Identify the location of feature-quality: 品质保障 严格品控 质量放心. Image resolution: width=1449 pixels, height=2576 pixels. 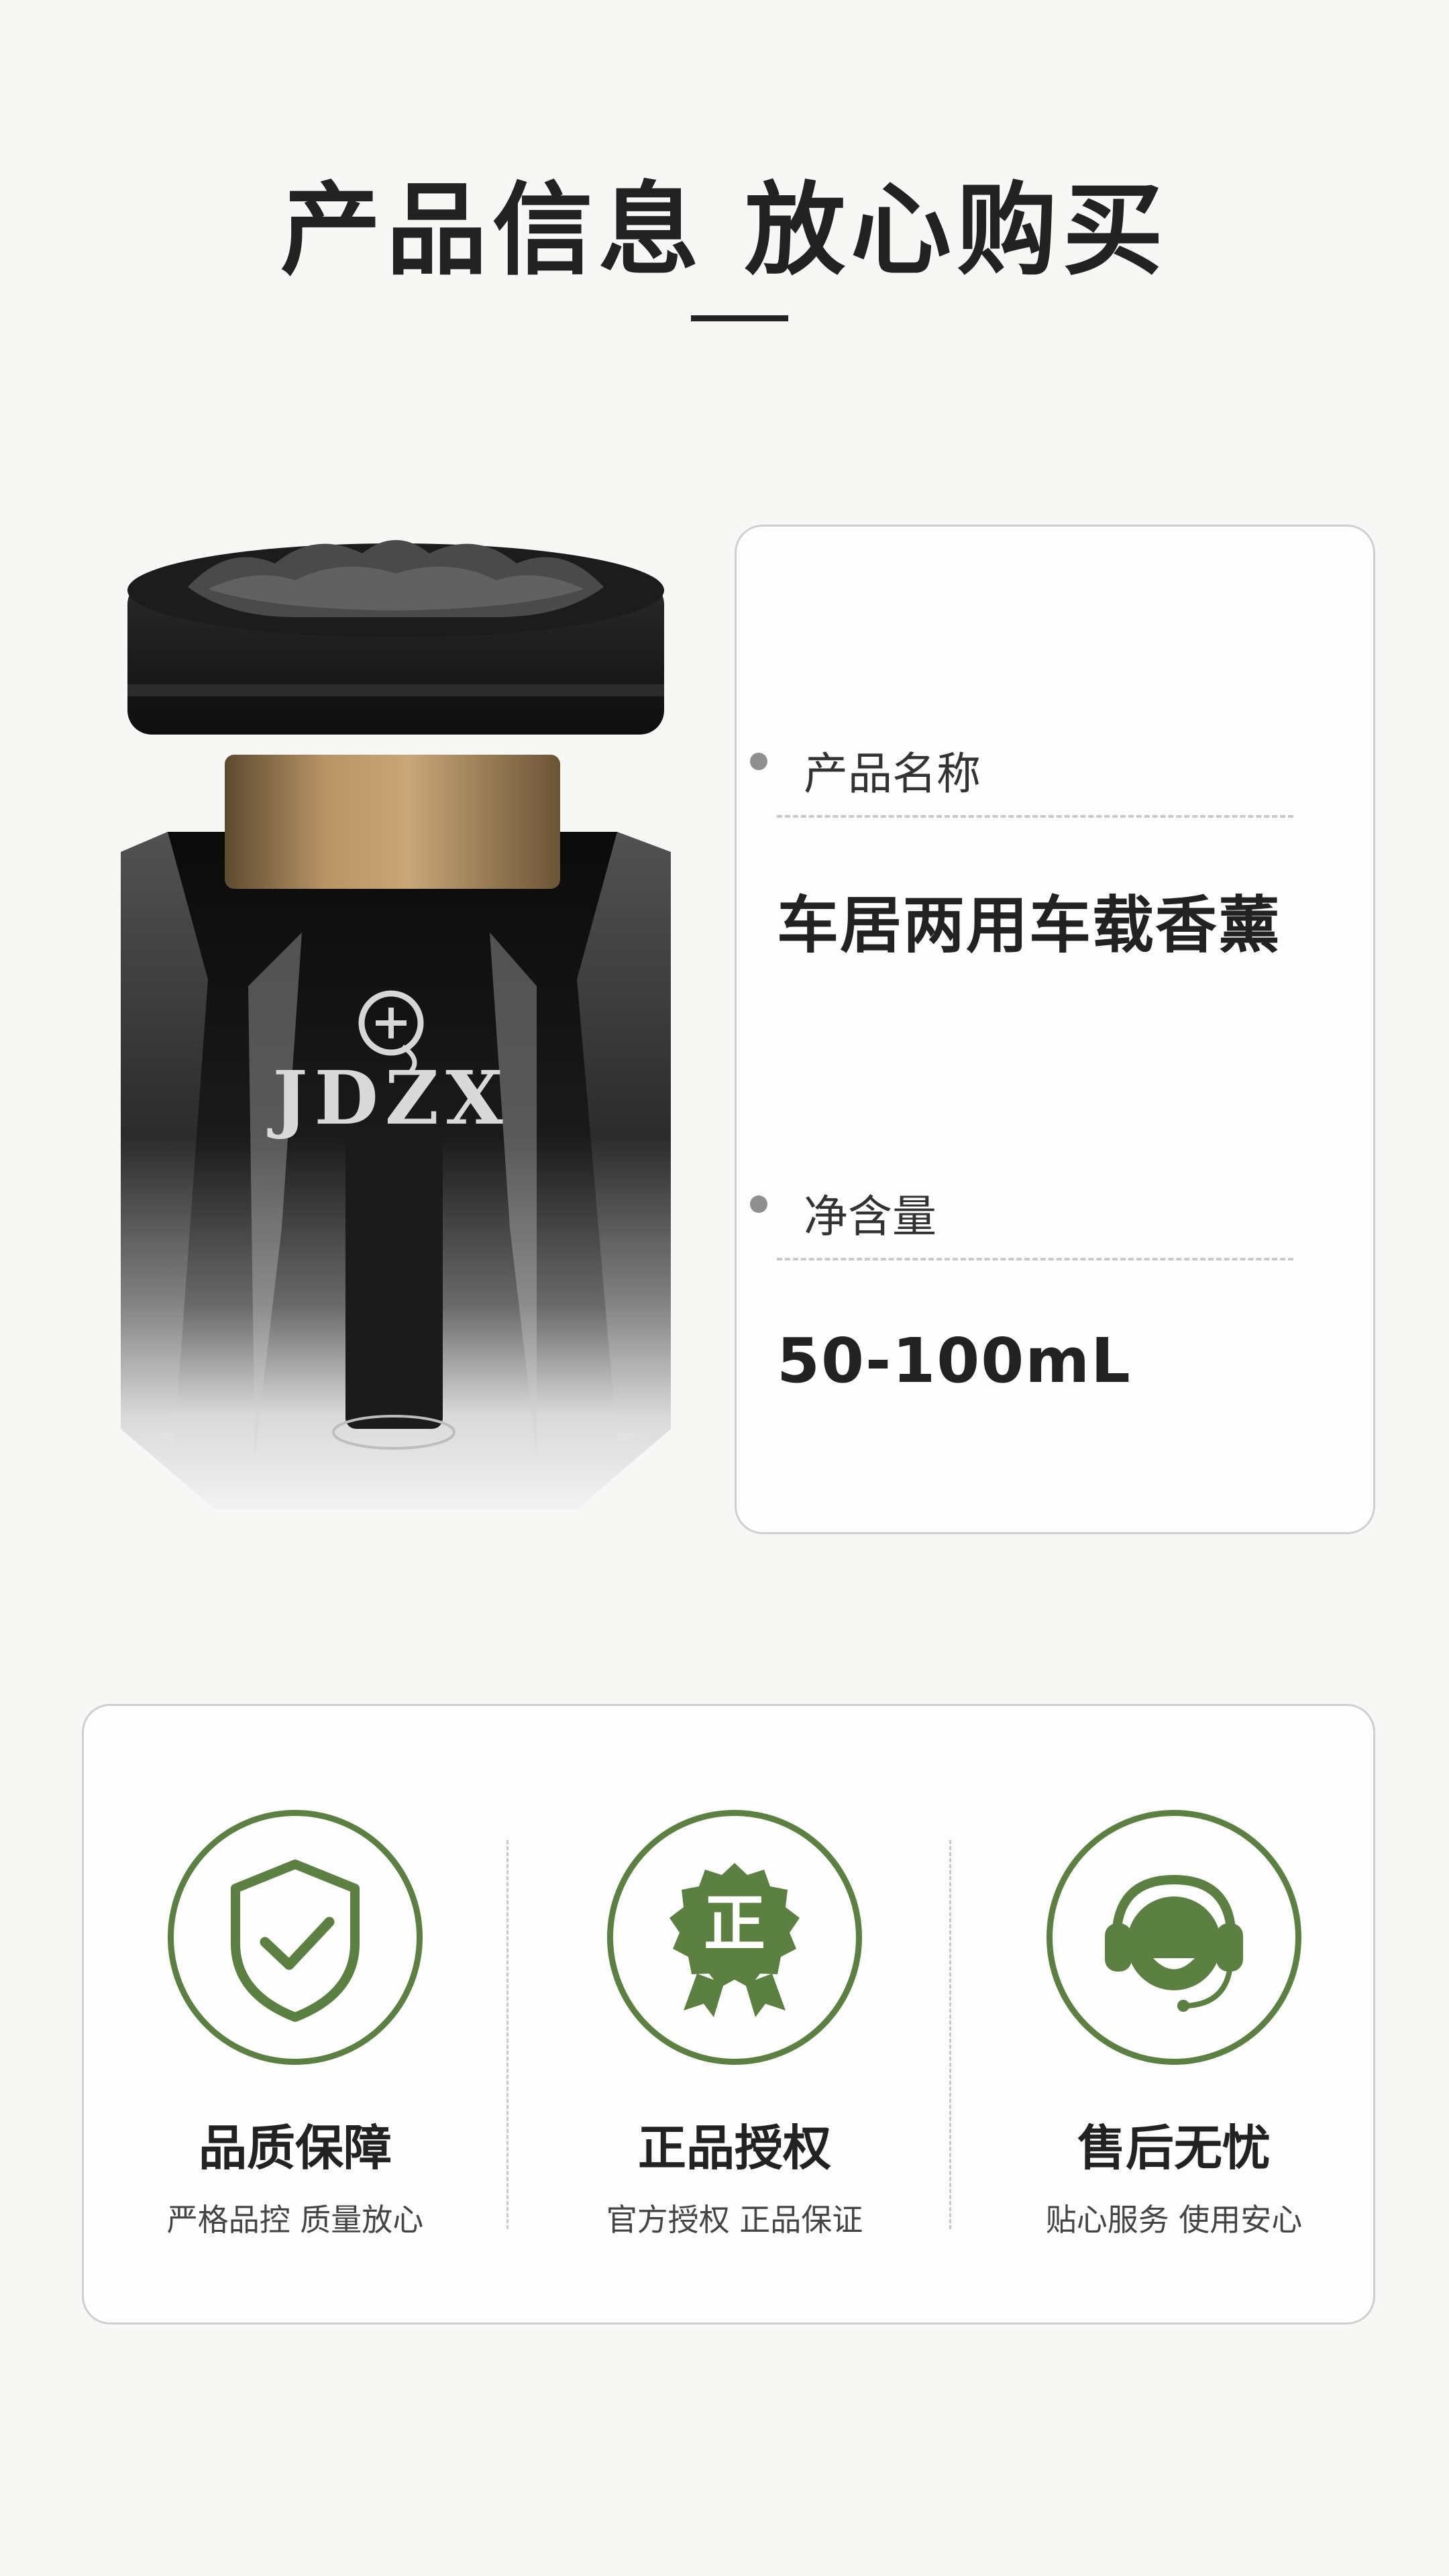
(295, 2016).